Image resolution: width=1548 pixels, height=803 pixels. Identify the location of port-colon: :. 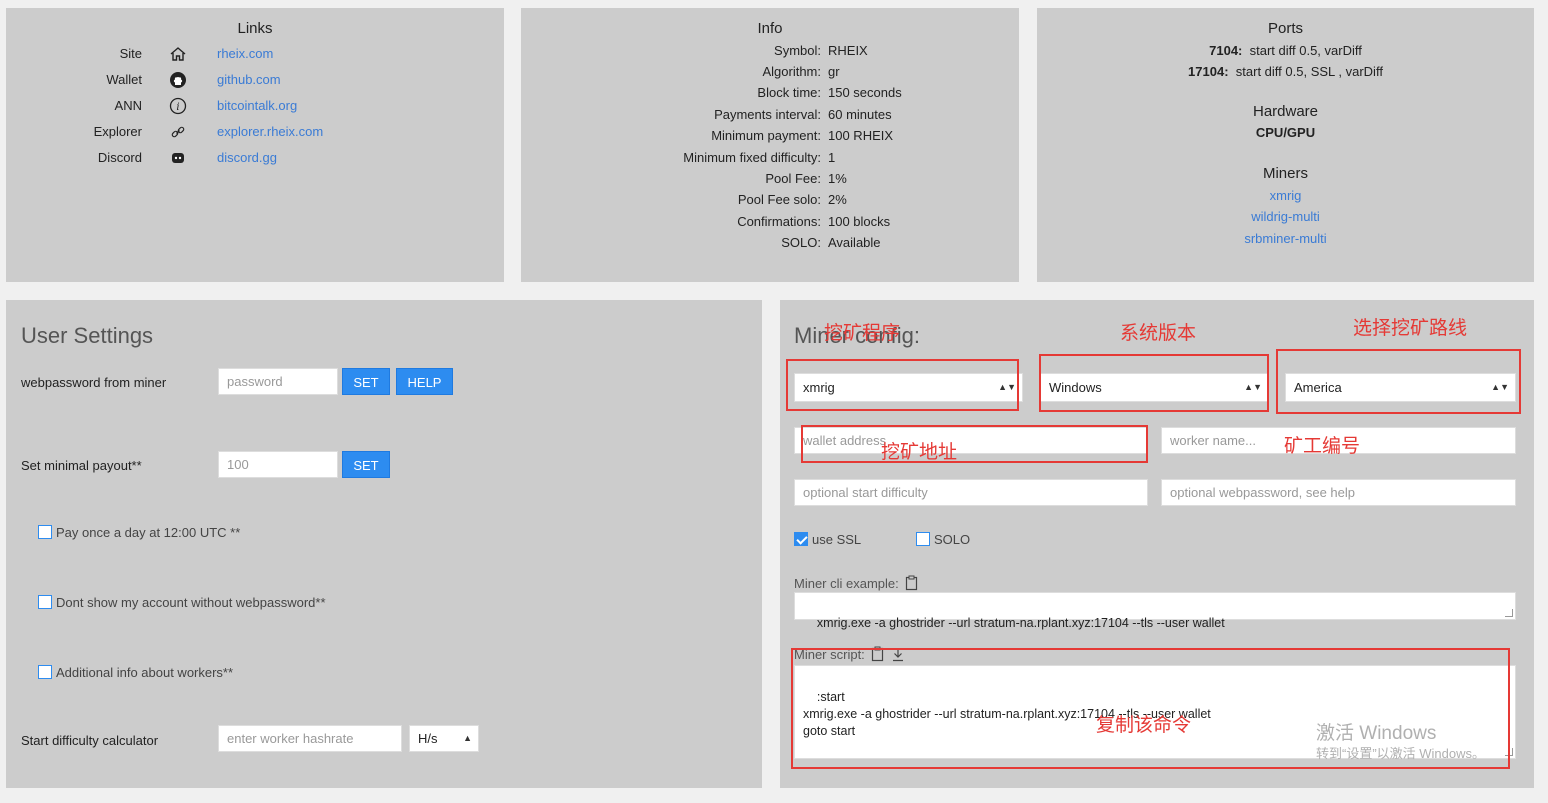
(1226, 71).